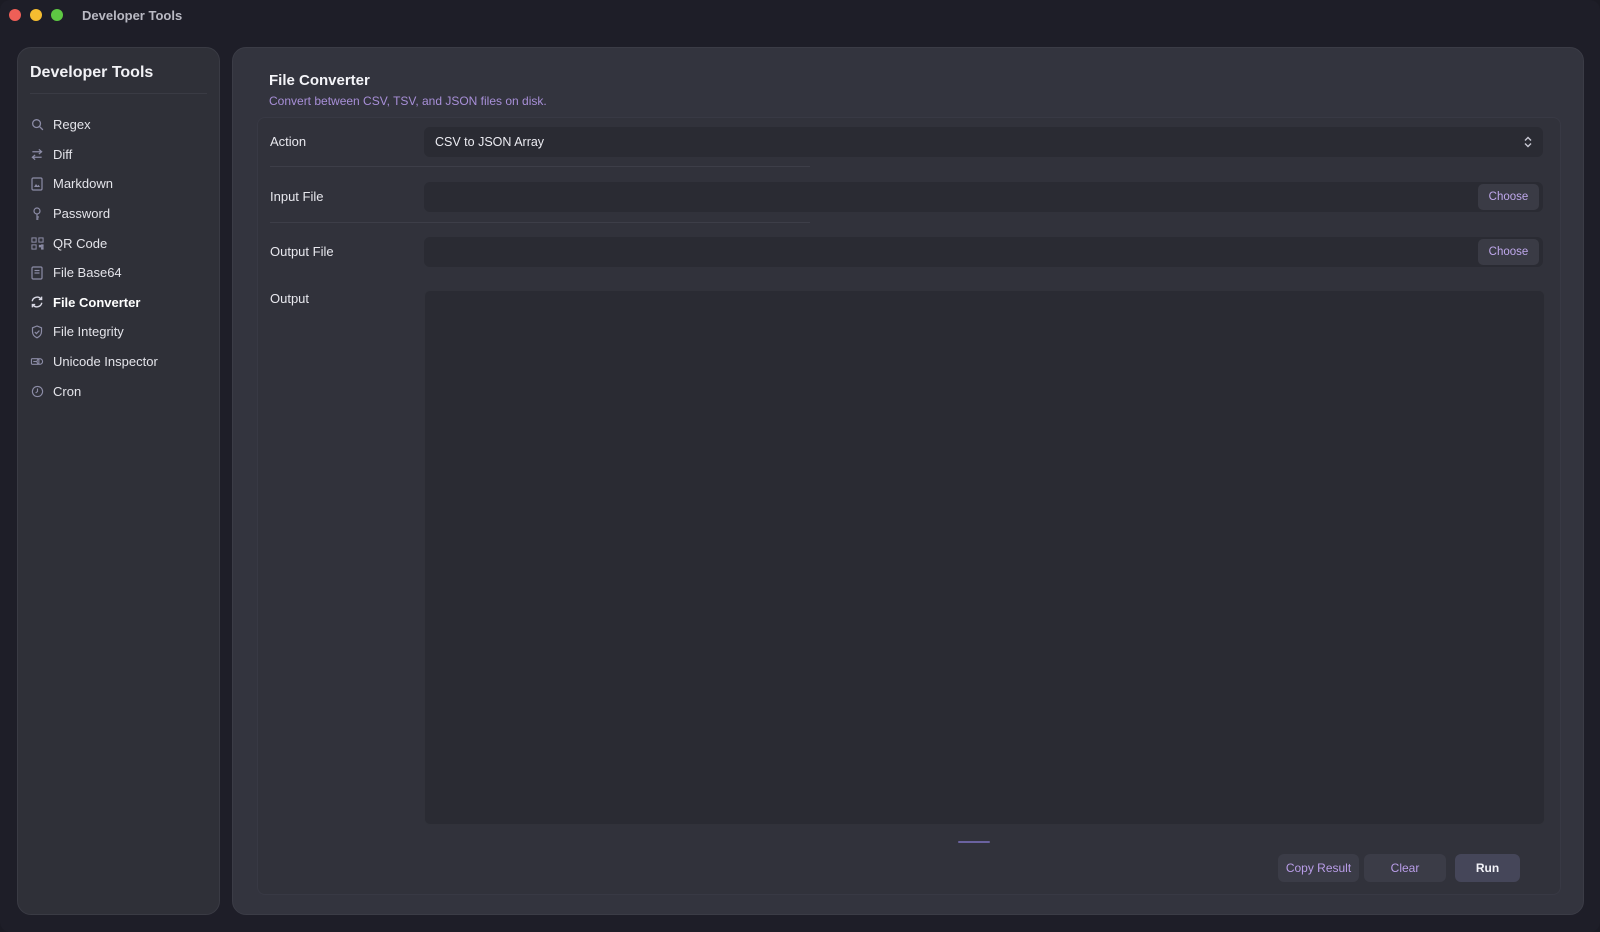 The image size is (1600, 932). Describe the element at coordinates (87, 273) in the screenshot. I see `sidebar-item-label: File Base64` at that location.